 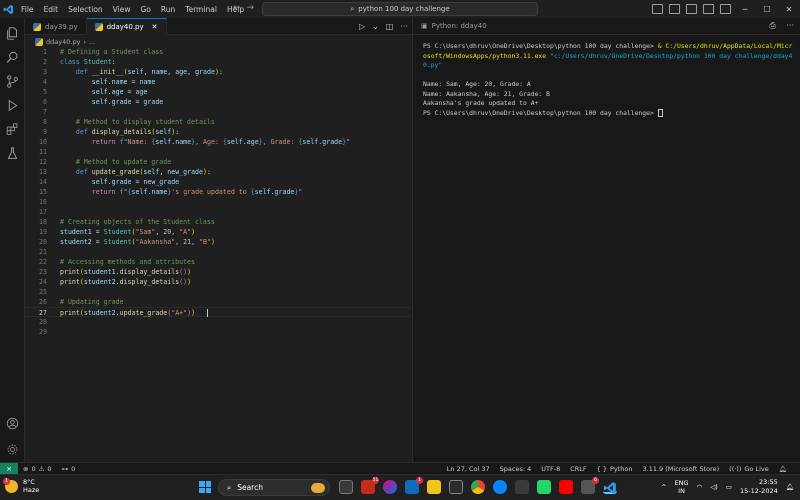 I want to click on breadcrumb-file: dday40.py, so click(x=63, y=42).